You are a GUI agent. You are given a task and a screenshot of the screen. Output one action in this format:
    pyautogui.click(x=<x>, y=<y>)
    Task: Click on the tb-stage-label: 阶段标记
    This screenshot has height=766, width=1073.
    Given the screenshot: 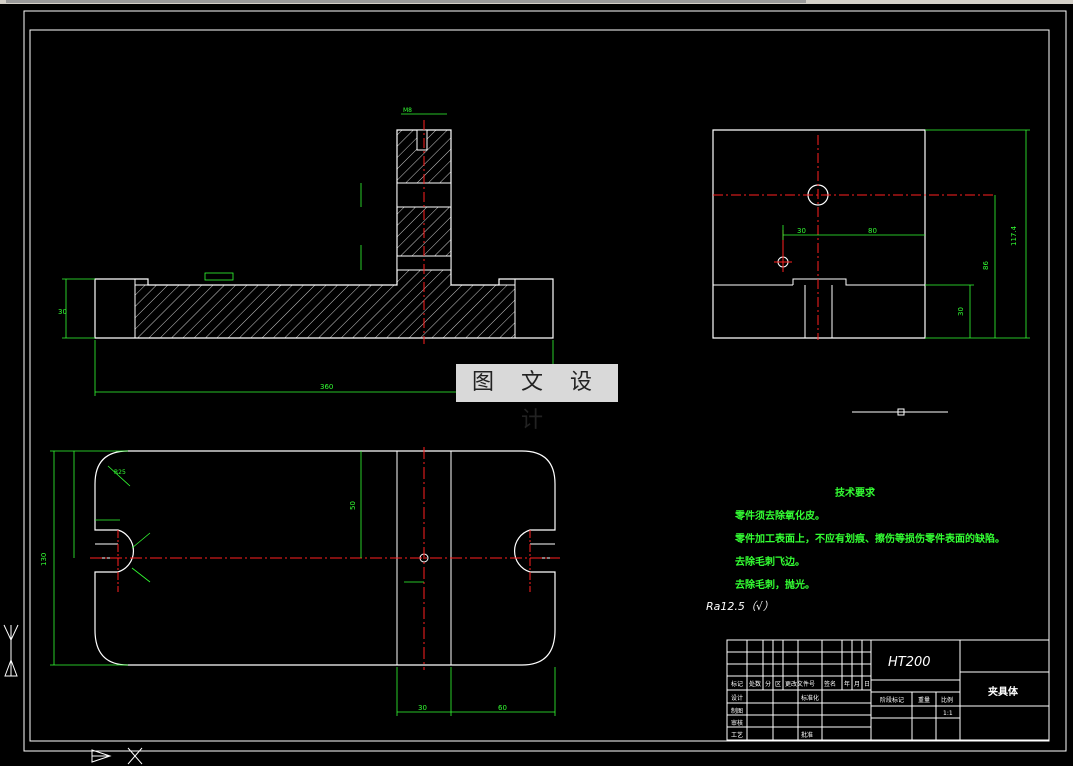 What is the action you would take?
    pyautogui.click(x=892, y=700)
    